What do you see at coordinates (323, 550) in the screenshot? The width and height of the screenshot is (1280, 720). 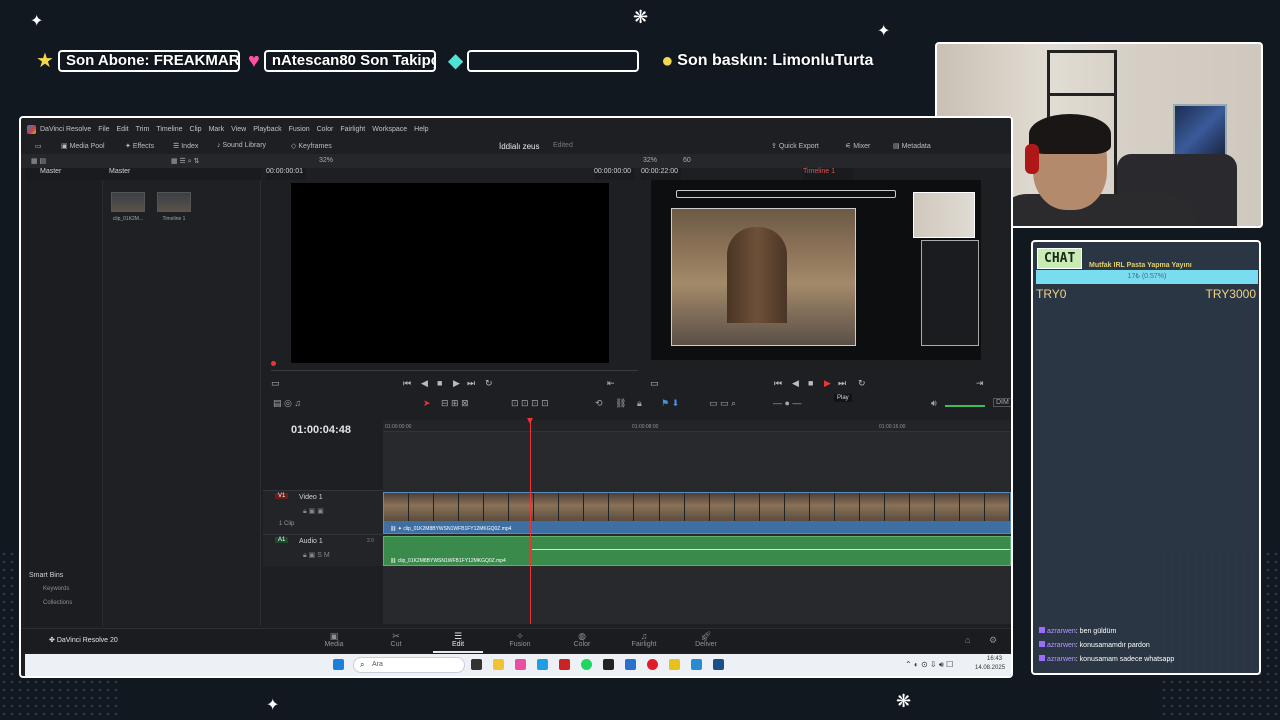 I see `audio-track-header: A1 Audio 1 2.0 🔒︎ ▣ S M` at bounding box center [323, 550].